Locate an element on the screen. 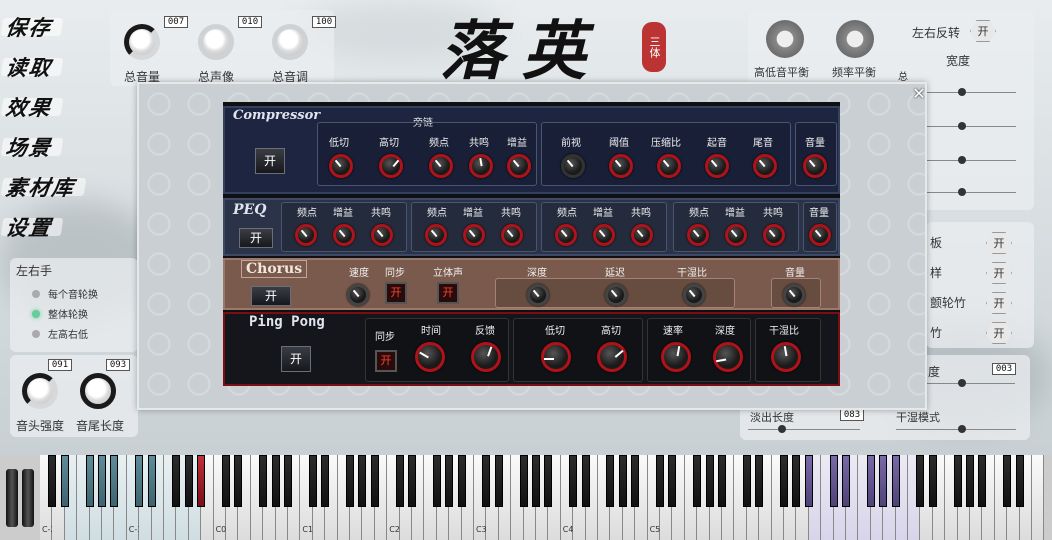 The image size is (1052, 540). option-whole-dot is located at coordinates (36, 314).